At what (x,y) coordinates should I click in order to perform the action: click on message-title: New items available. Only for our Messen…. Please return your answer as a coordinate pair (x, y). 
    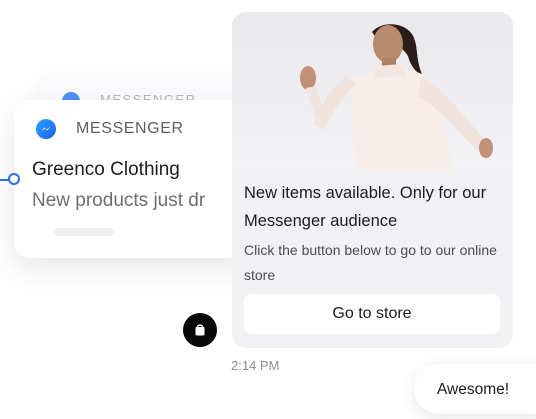
    Looking at the image, I should click on (365, 207).